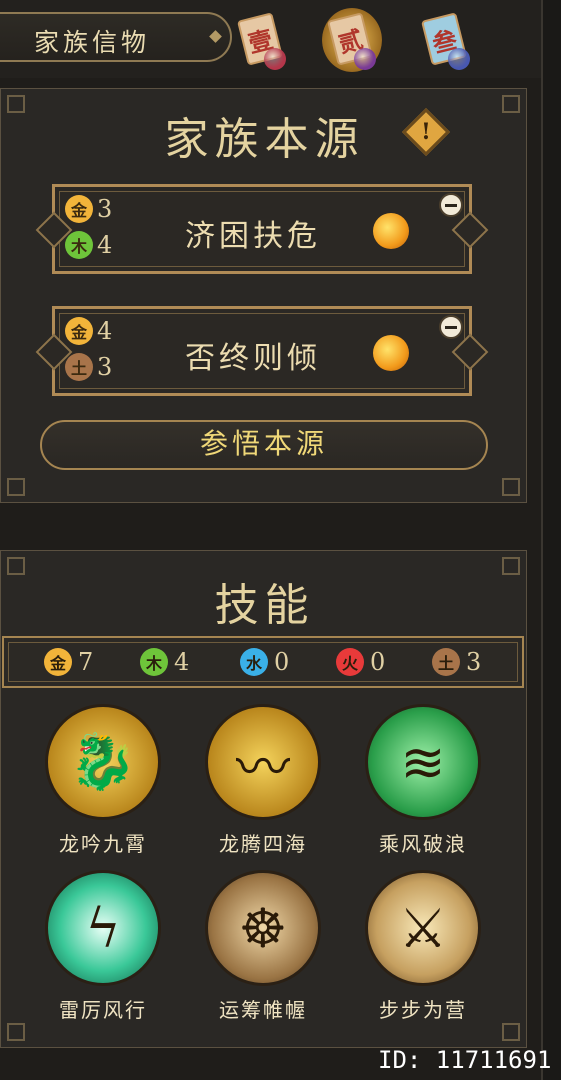 The height and width of the screenshot is (1080, 561). I want to click on element-count-item: 水0, so click(264, 662).